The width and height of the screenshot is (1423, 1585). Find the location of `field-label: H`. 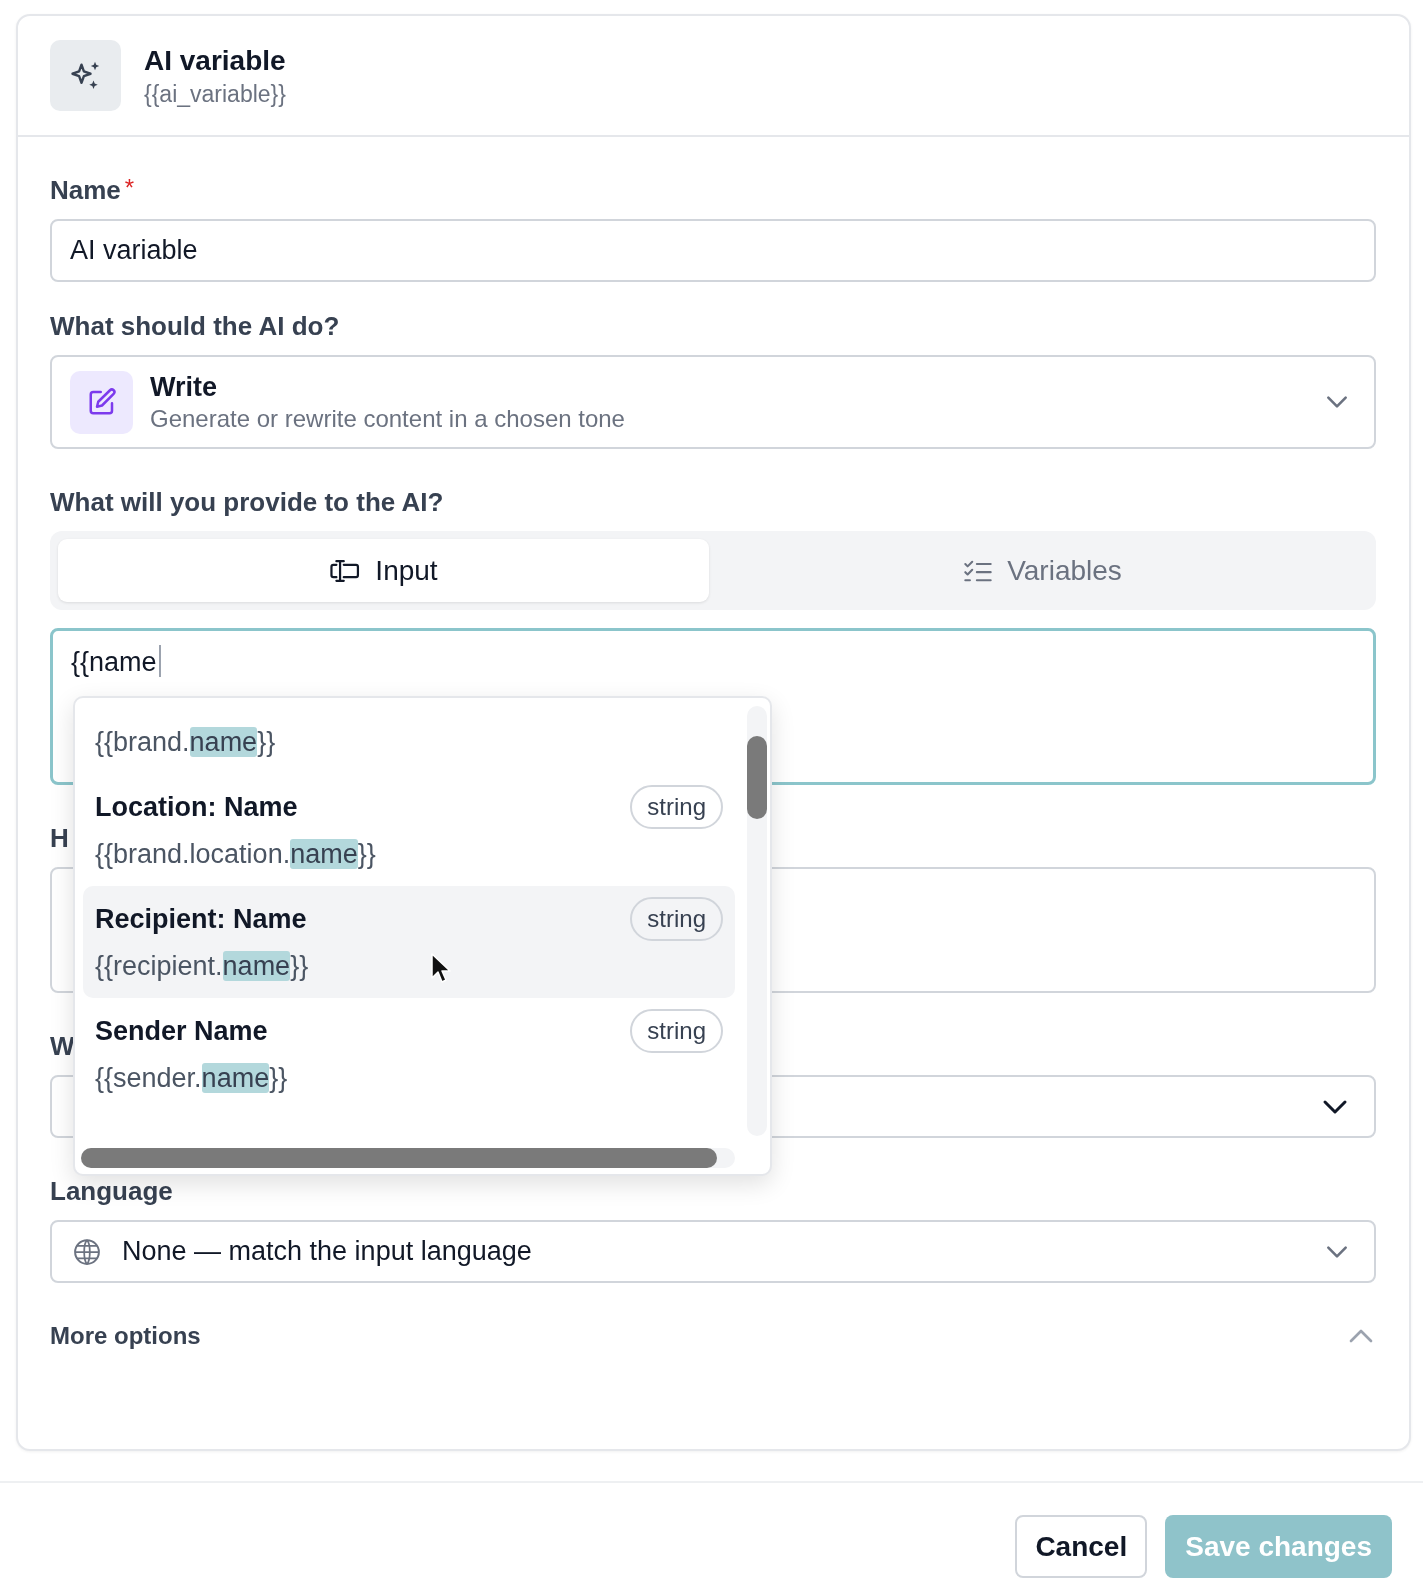

field-label: H is located at coordinates (60, 838).